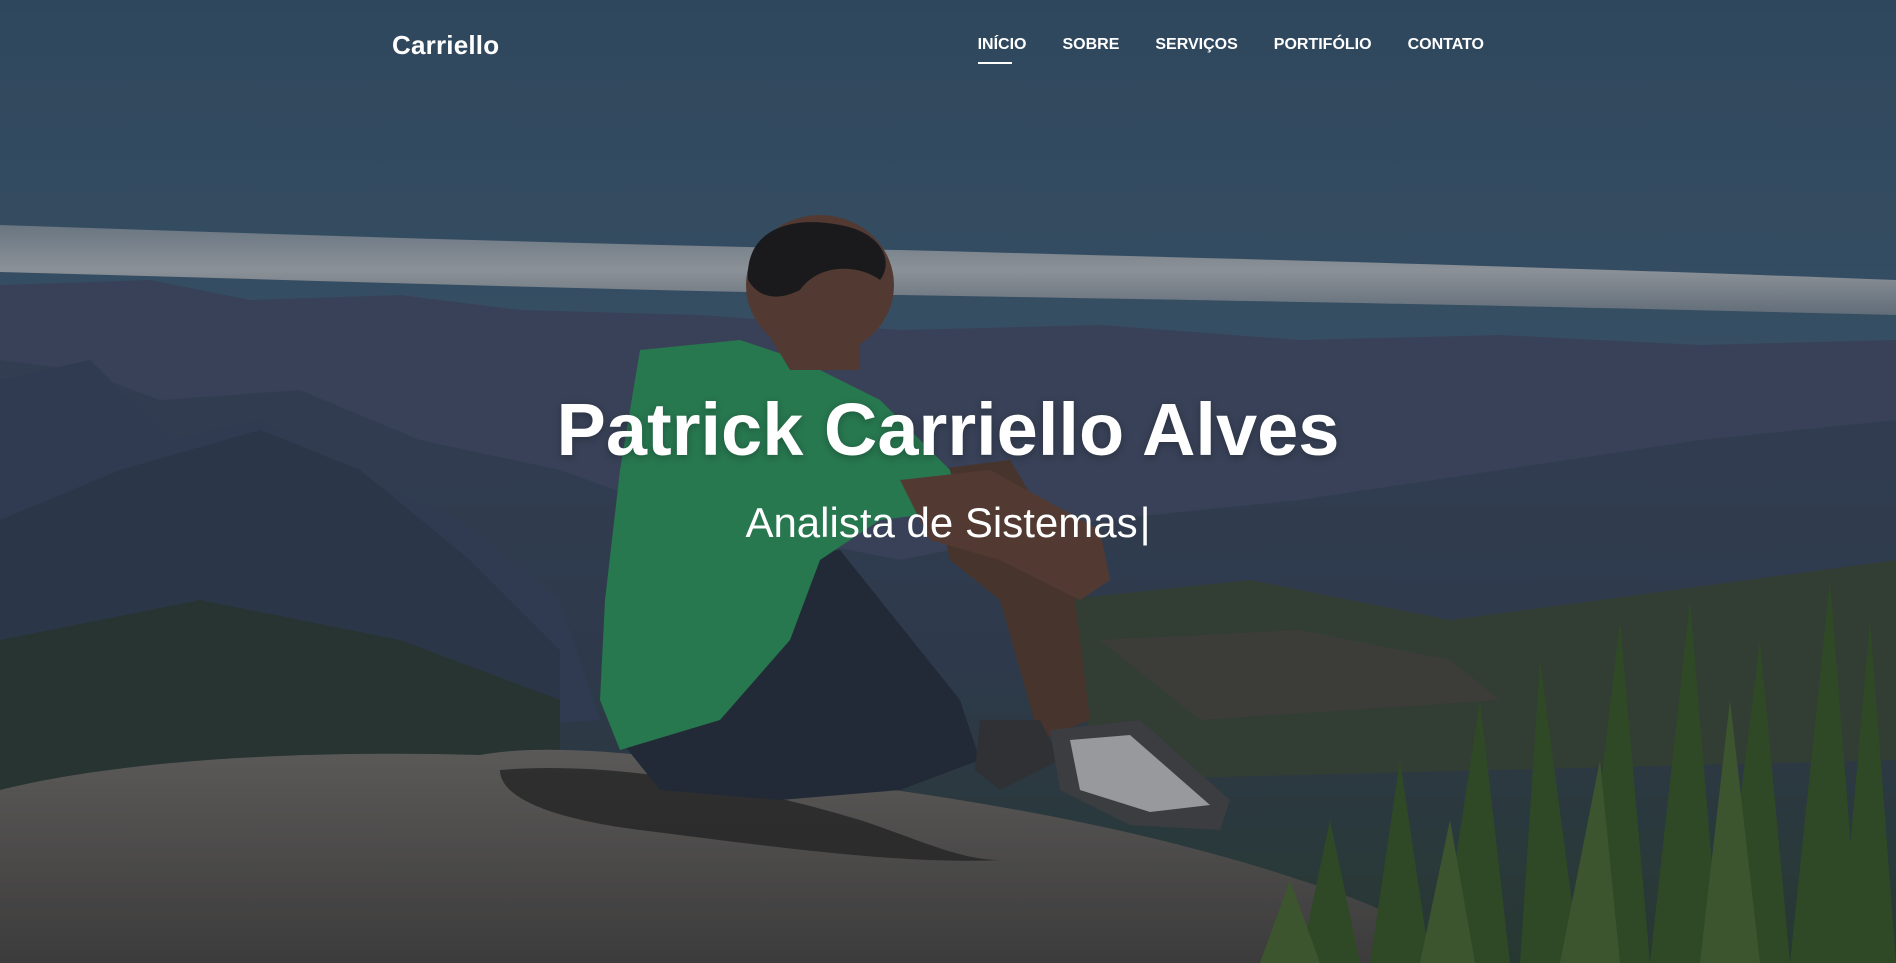 The image size is (1896, 963). I want to click on nav-item-inicio: INÍCIO, so click(1002, 50).